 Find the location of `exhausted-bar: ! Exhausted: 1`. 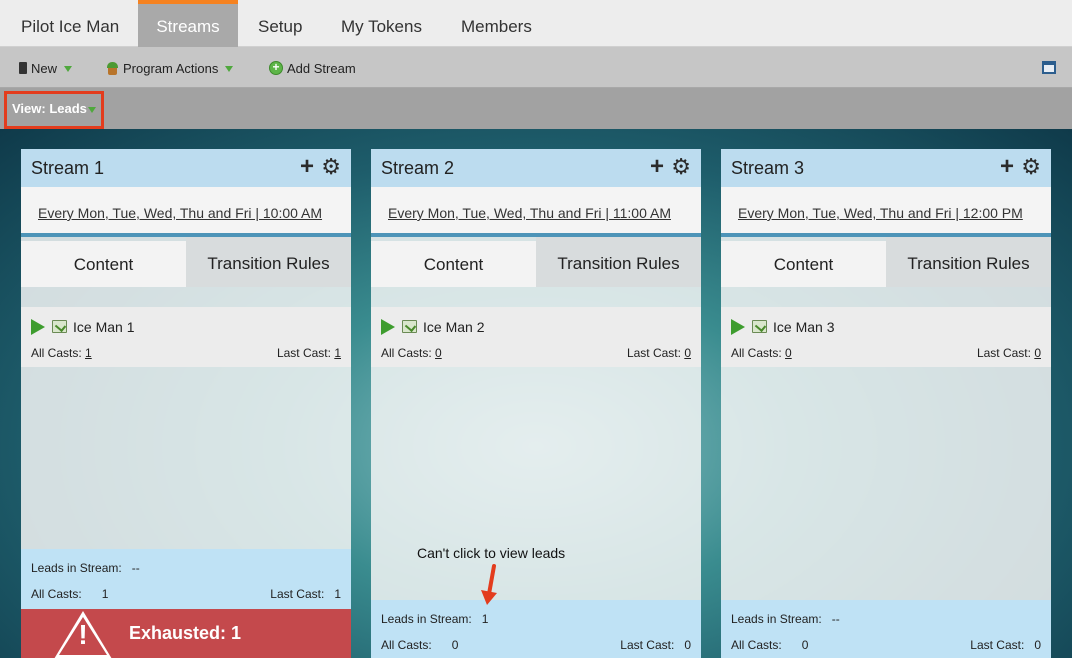

exhausted-bar: ! Exhausted: 1 is located at coordinates (186, 633).